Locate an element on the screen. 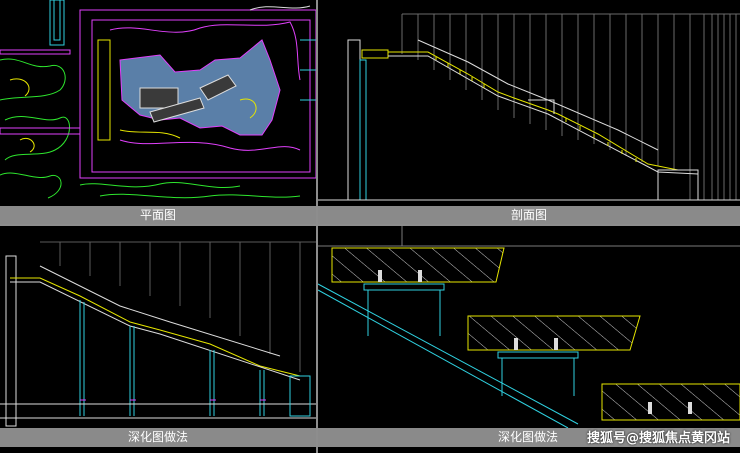  watermark-text: 搜狐号@搜狐焦点黄冈站 is located at coordinates (658, 438).